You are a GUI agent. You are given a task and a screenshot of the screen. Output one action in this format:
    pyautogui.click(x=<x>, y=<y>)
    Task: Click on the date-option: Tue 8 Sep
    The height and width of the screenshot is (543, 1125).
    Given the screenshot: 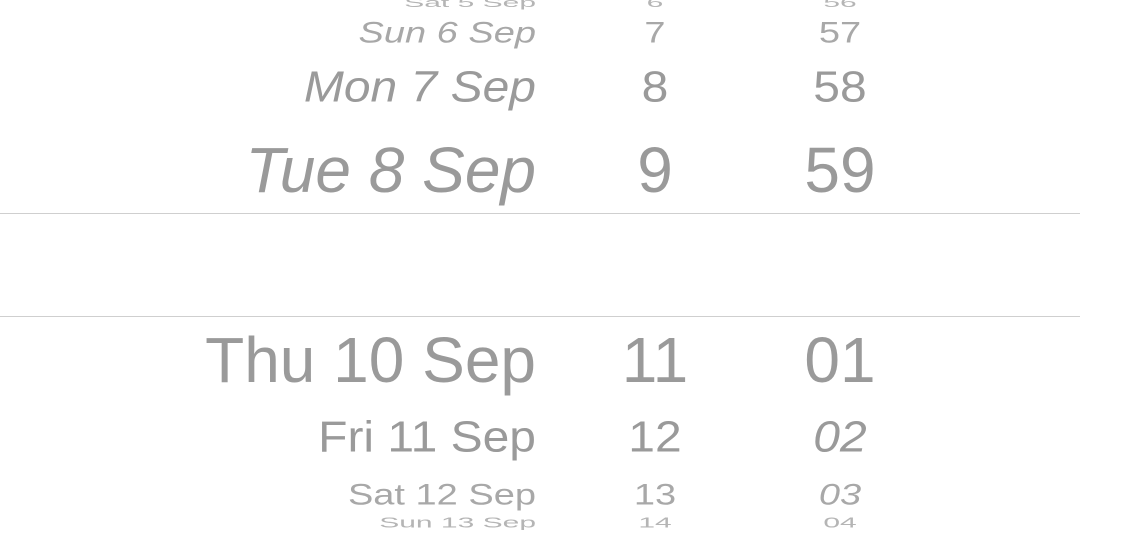 What is the action you would take?
    pyautogui.click(x=390, y=170)
    